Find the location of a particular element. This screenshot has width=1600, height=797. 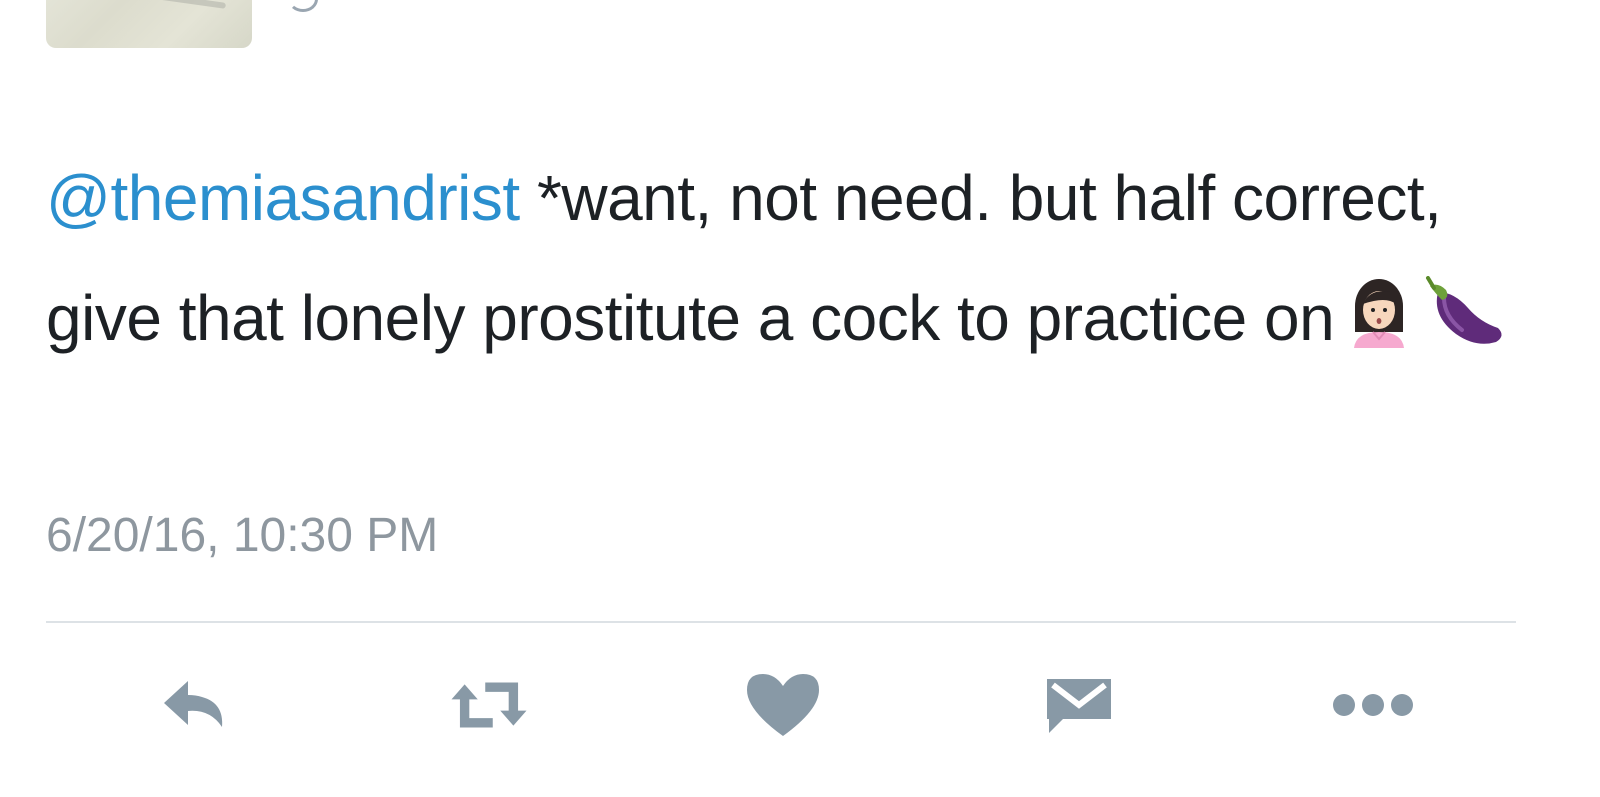

reply-icon is located at coordinates (193, 704).